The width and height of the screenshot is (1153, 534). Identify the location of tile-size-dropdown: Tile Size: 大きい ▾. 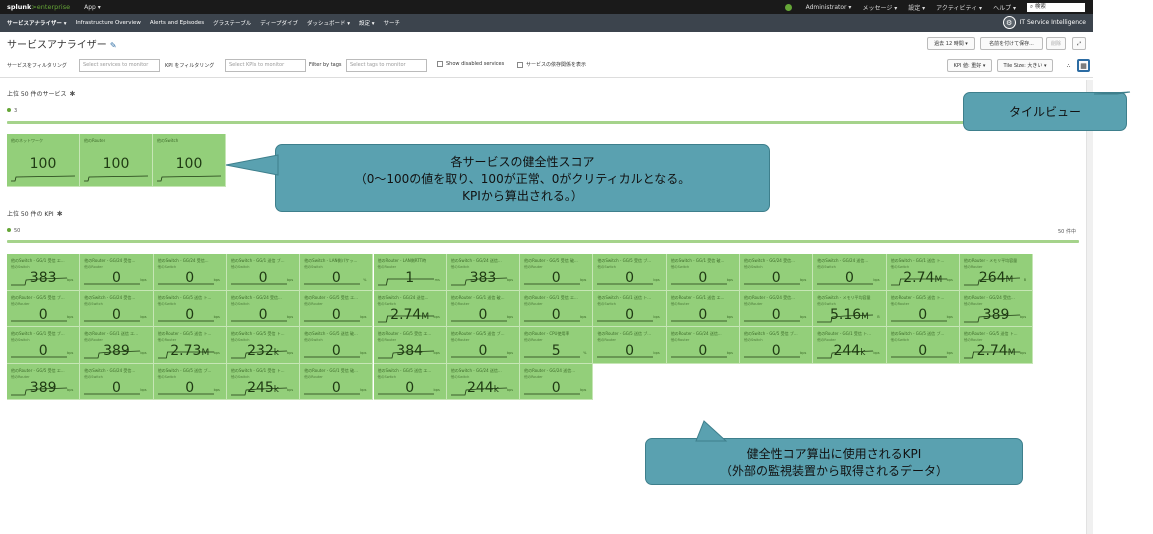
(1025, 65).